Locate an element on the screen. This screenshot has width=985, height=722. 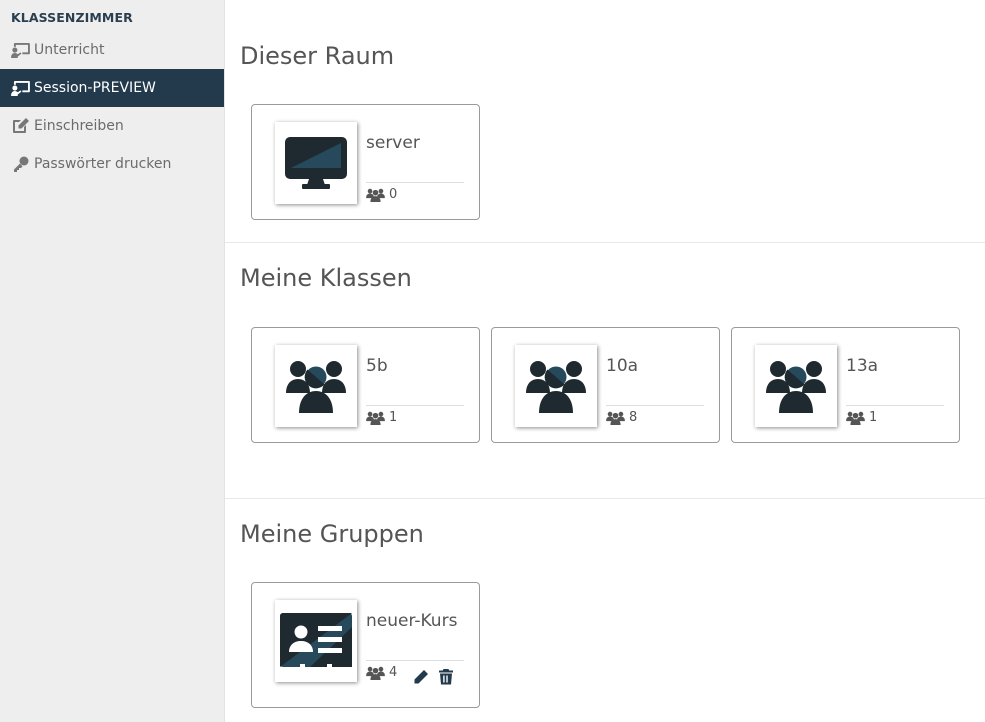
trash-icon is located at coordinates (446, 677).